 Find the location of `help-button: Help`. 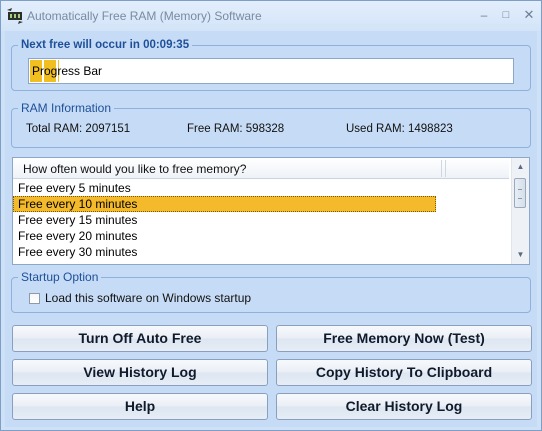

help-button: Help is located at coordinates (140, 406).